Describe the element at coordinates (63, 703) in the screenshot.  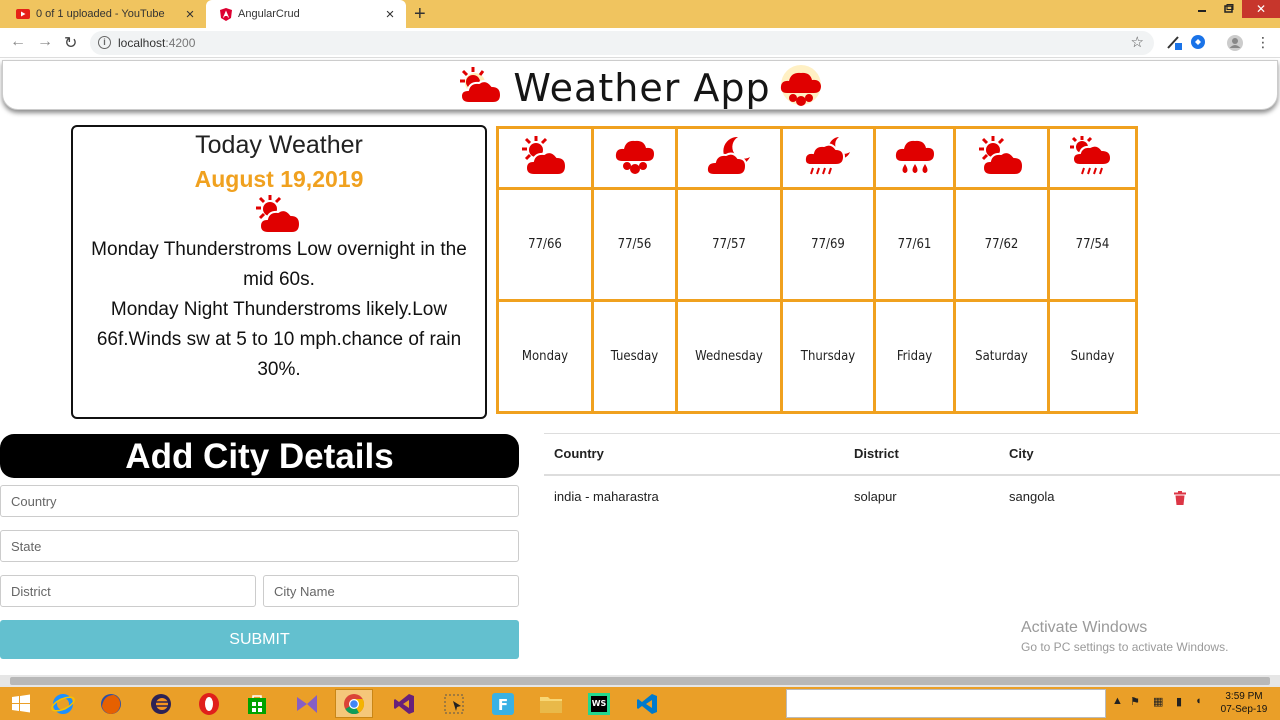
I see `internet-explorer-icon` at that location.